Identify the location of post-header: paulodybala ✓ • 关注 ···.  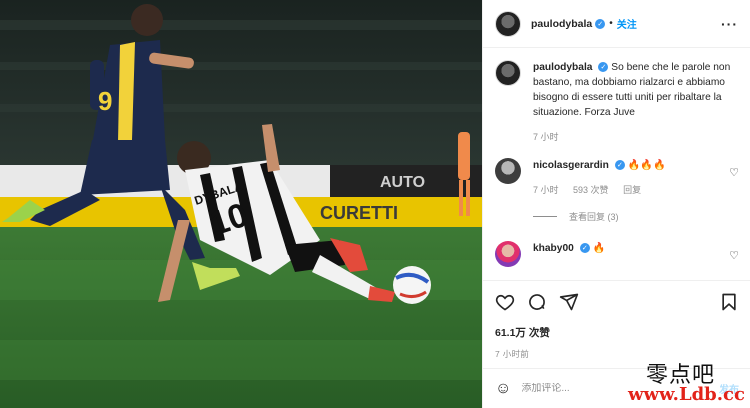
(616, 24).